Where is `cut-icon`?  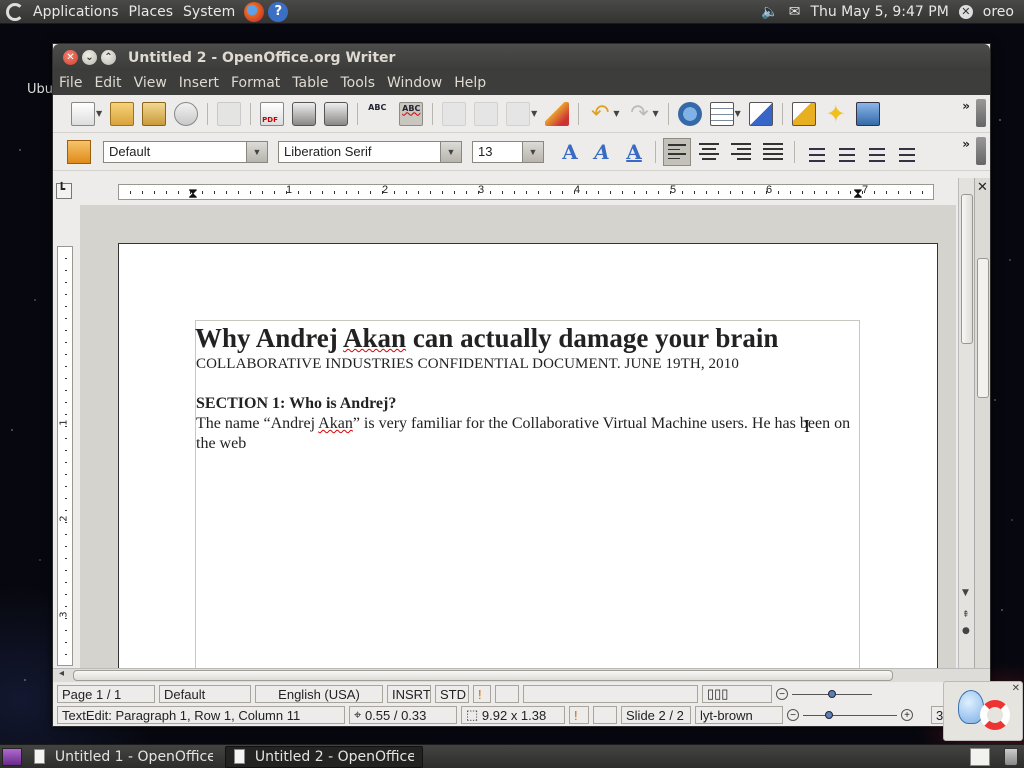
cut-icon is located at coordinates (454, 113).